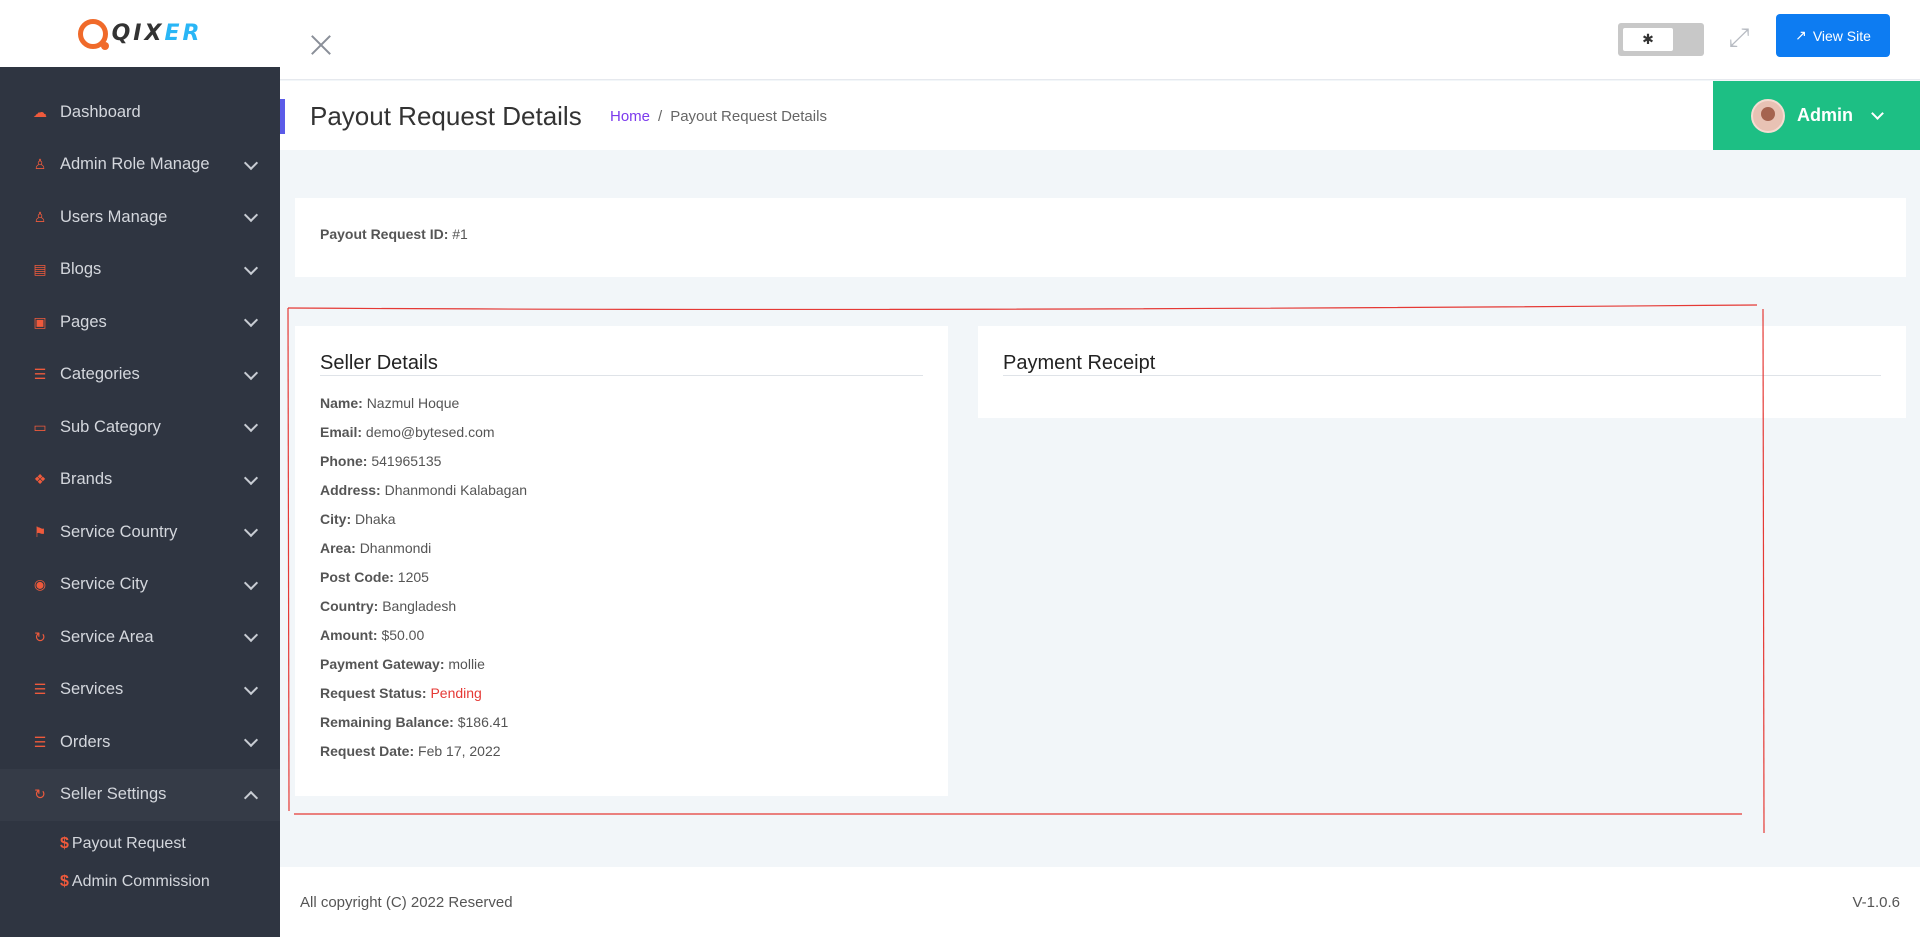 Image resolution: width=1920 pixels, height=937 pixels. Describe the element at coordinates (1801, 35) in the screenshot. I see `external-link-icon: ↗` at that location.